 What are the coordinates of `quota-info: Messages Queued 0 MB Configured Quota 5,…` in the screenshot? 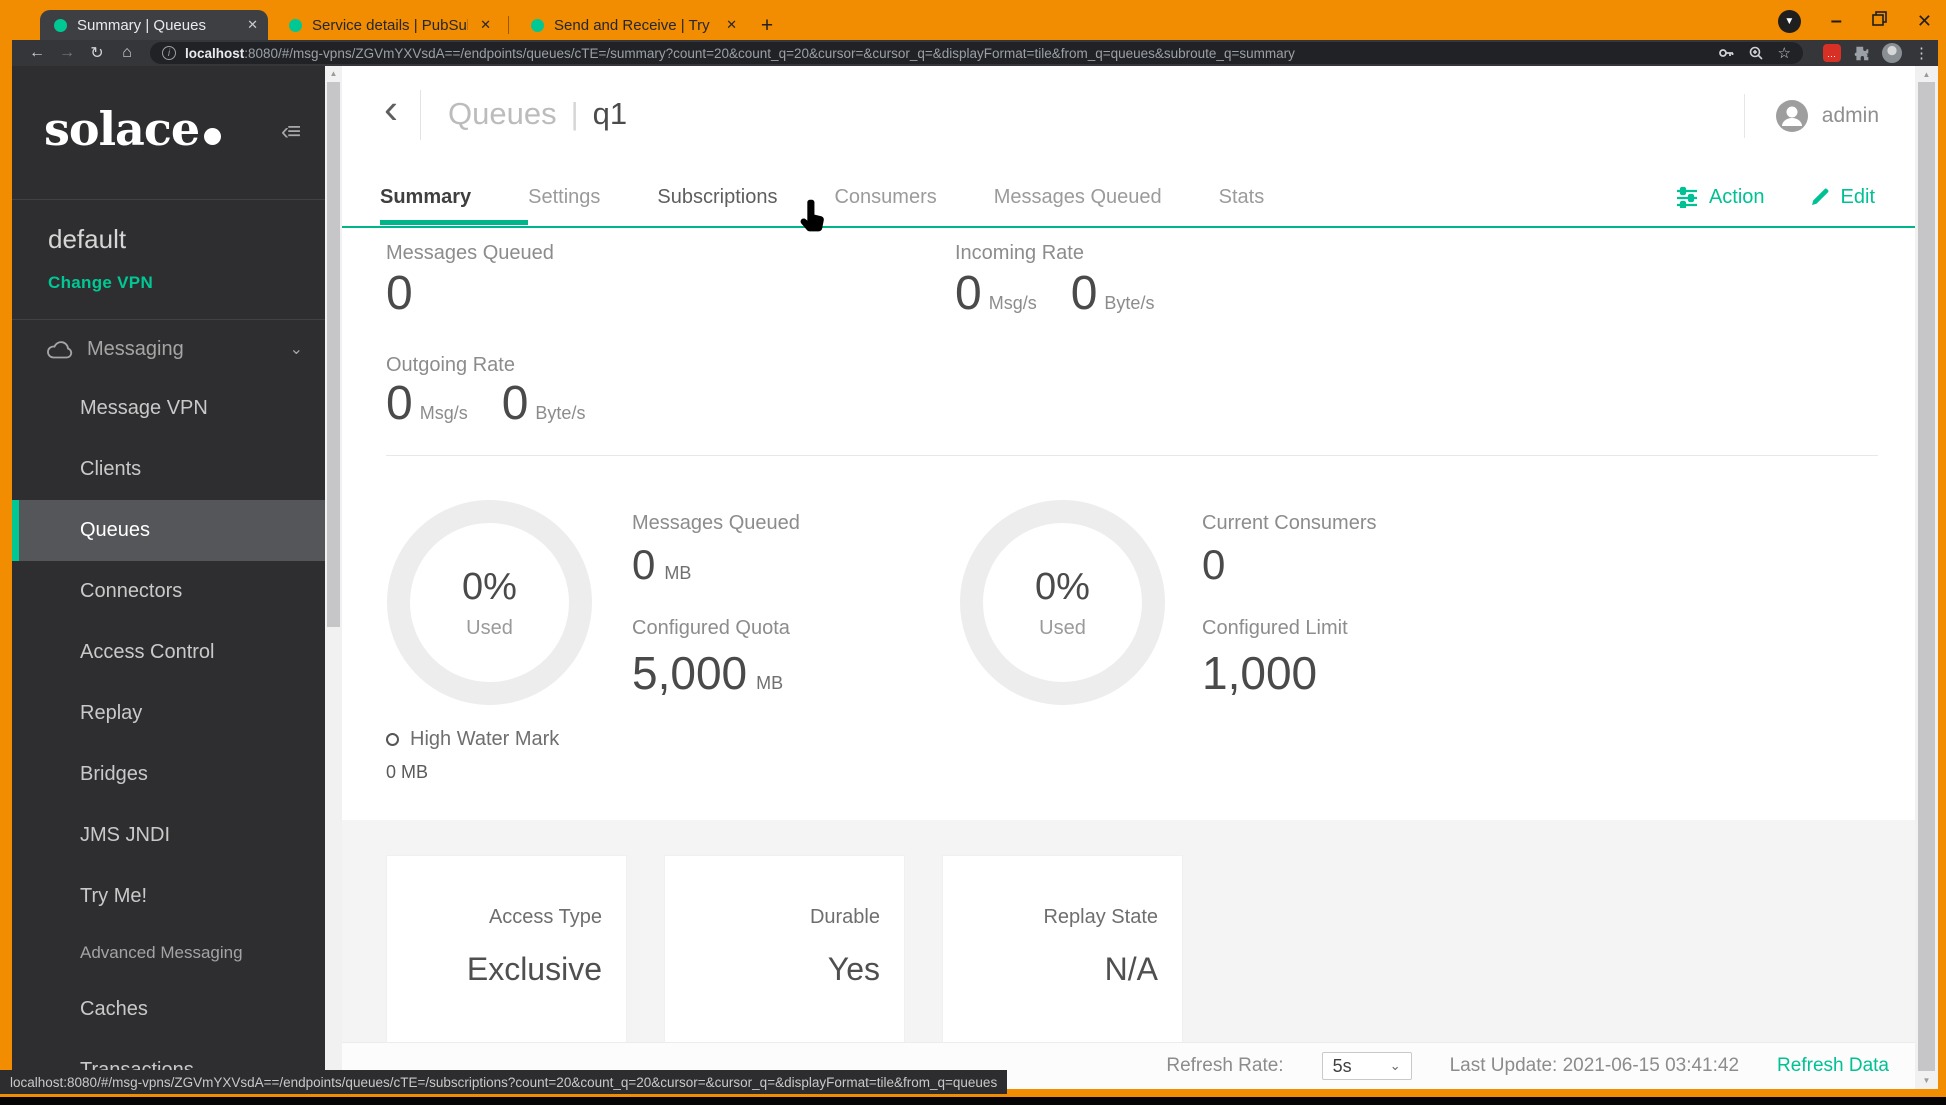 It's located at (797, 620).